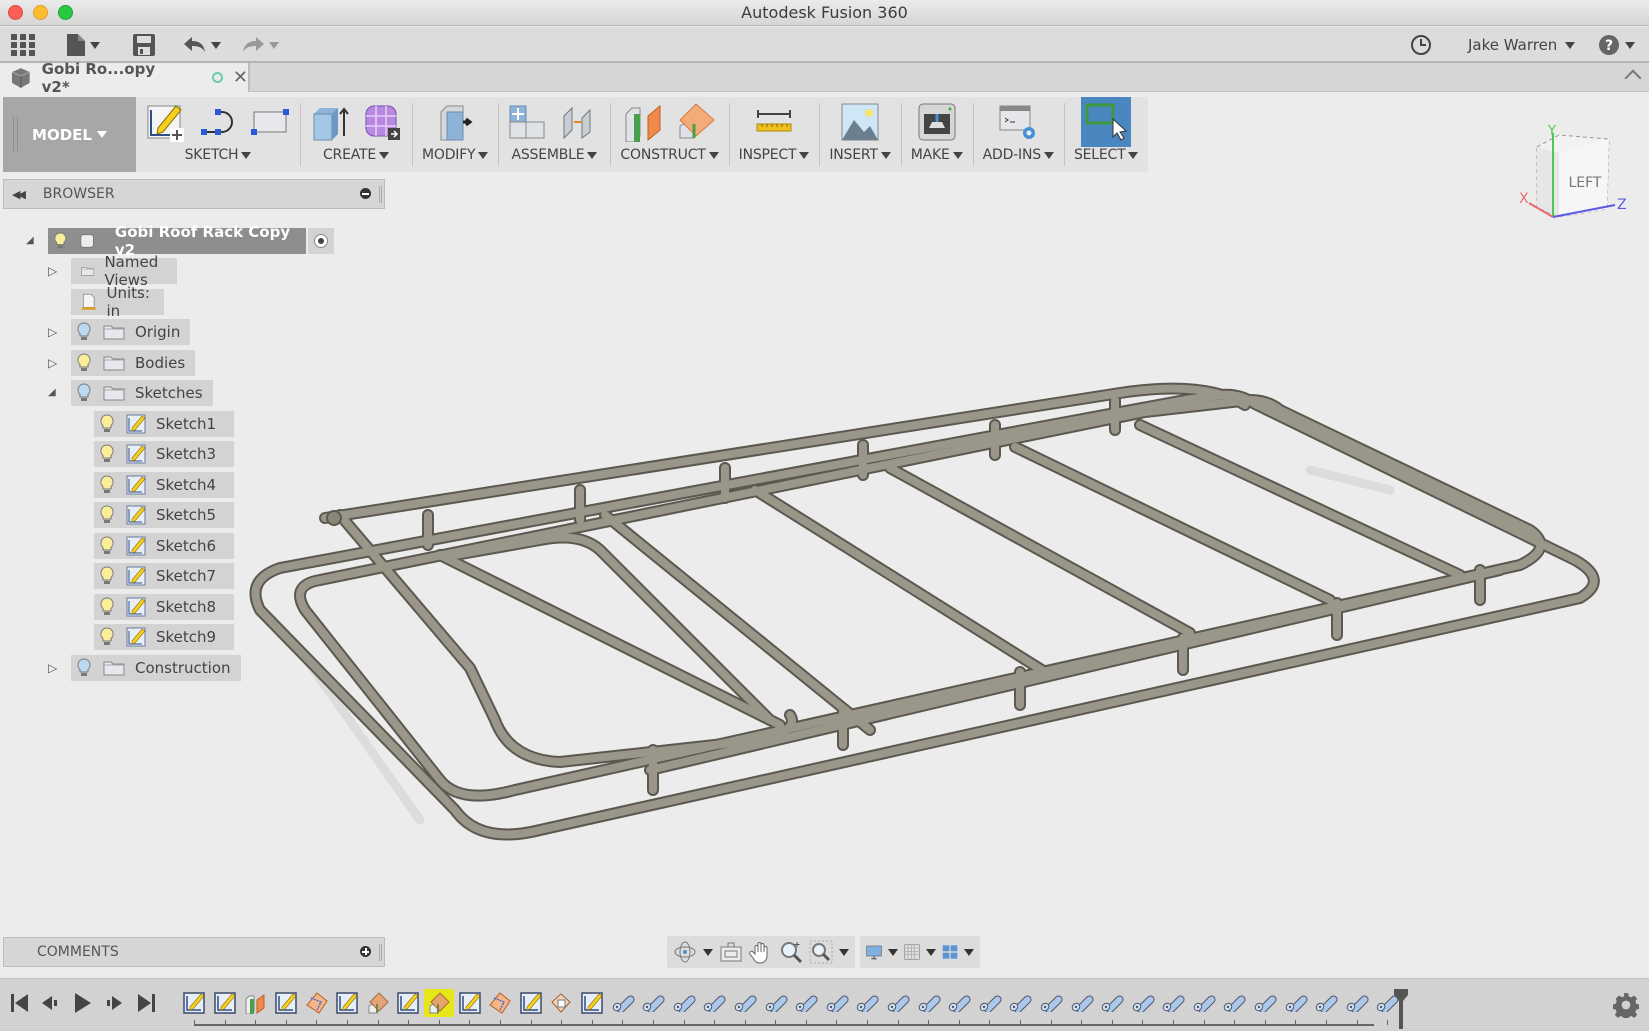  Describe the element at coordinates (365, 951) in the screenshot. I see `add-comment-icon` at that location.